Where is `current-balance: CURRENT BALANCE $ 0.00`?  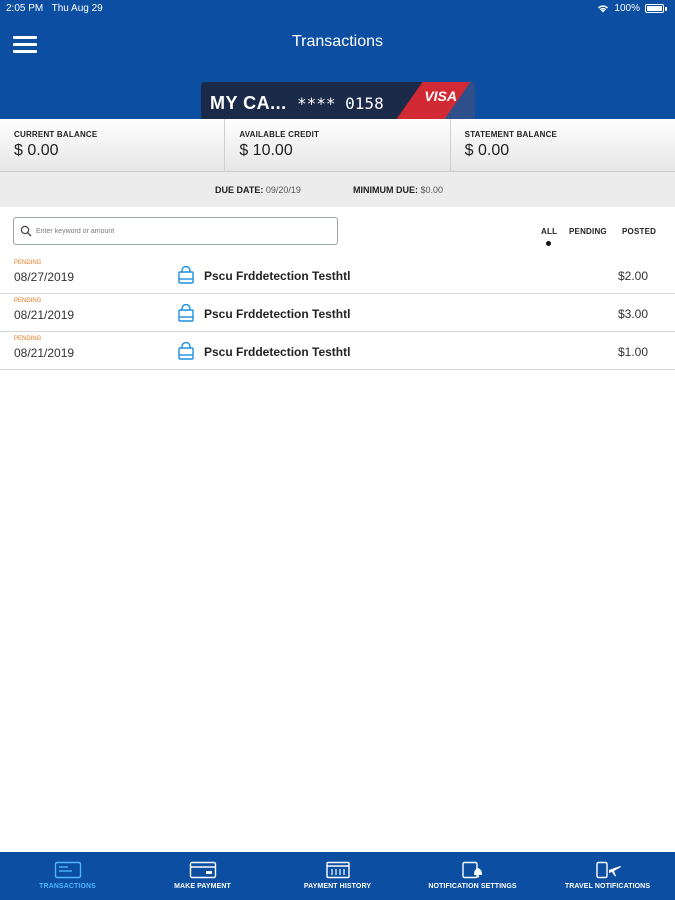 current-balance: CURRENT BALANCE $ 0.00 is located at coordinates (112, 145).